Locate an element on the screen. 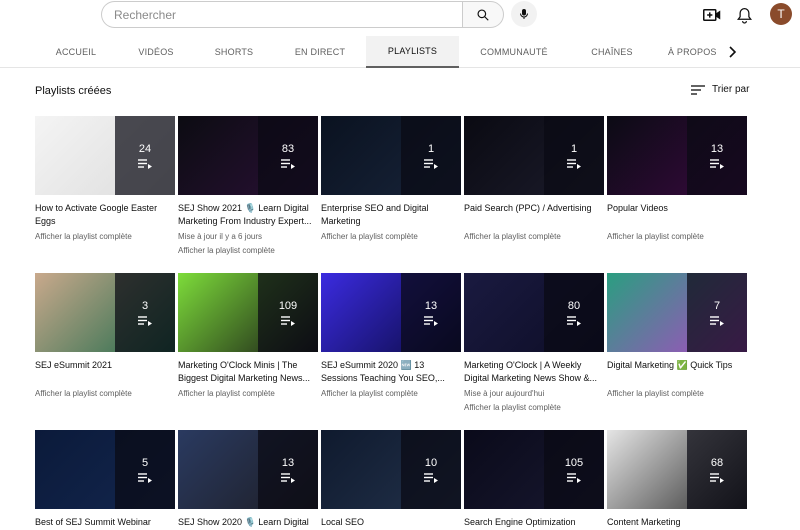 This screenshot has width=800, height=530. tabs-scroll-right-button is located at coordinates (732, 52).